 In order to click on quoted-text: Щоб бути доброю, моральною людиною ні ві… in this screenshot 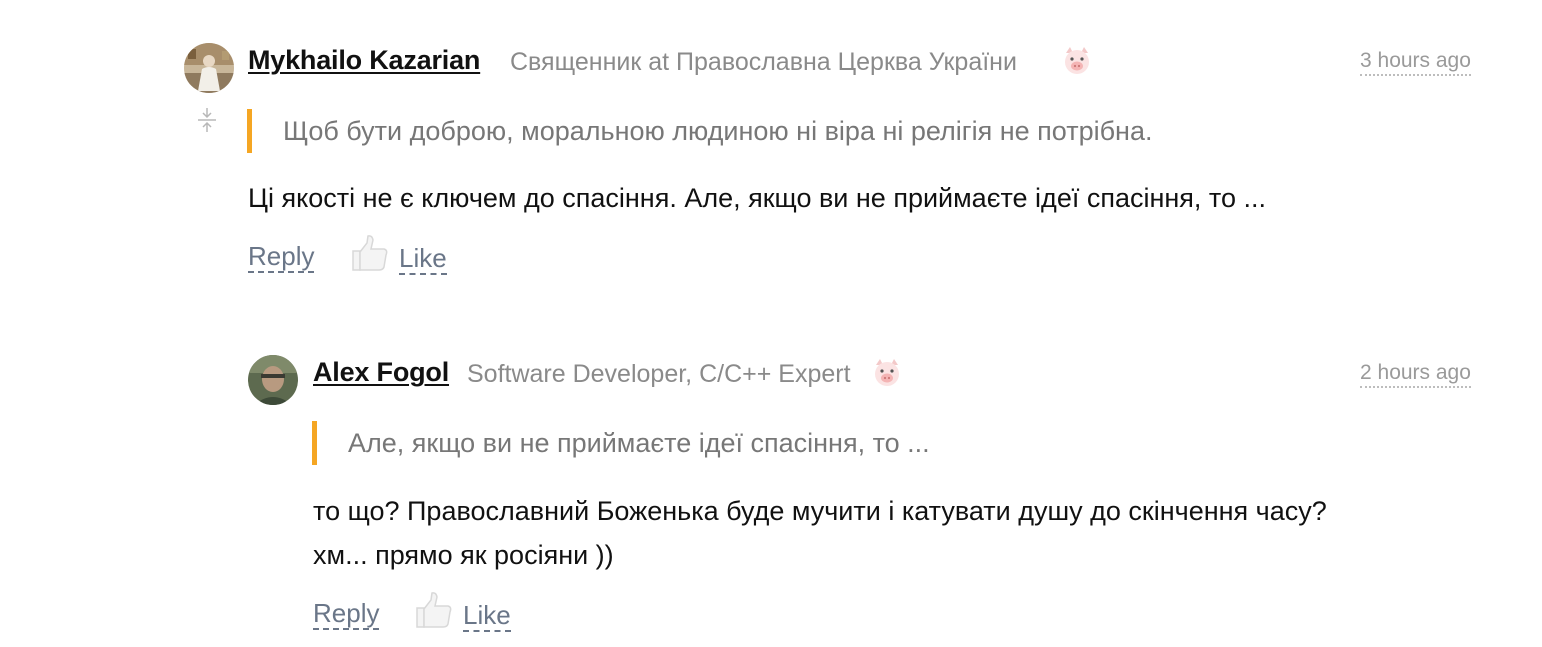, I will do `click(699, 131)`.